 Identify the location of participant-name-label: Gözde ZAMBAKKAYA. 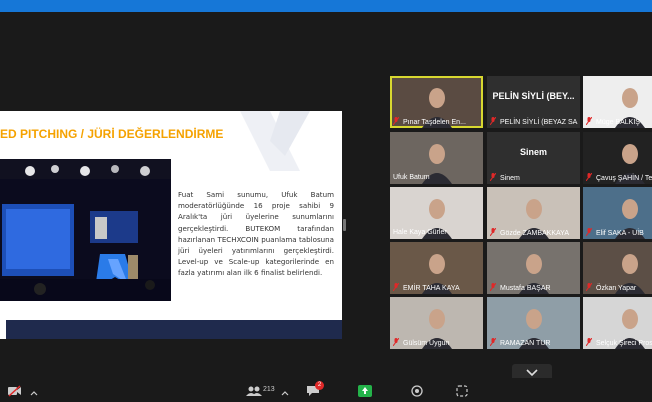
(534, 233).